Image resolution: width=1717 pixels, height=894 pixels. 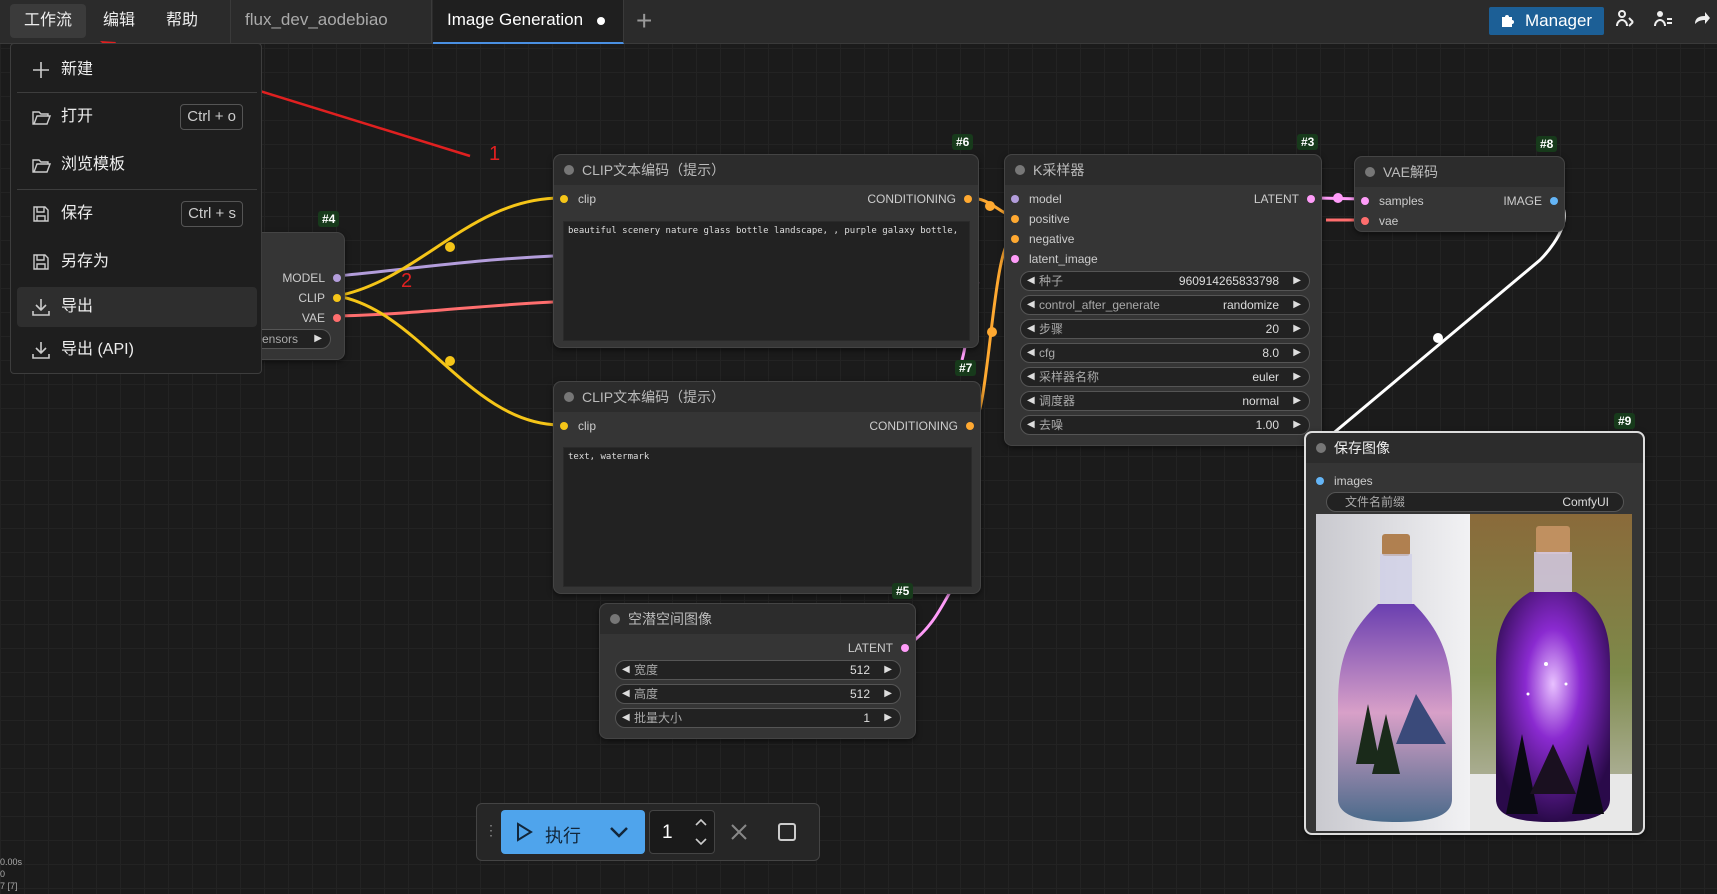 What do you see at coordinates (495, 154) in the screenshot?
I see `annotation-1: 1` at bounding box center [495, 154].